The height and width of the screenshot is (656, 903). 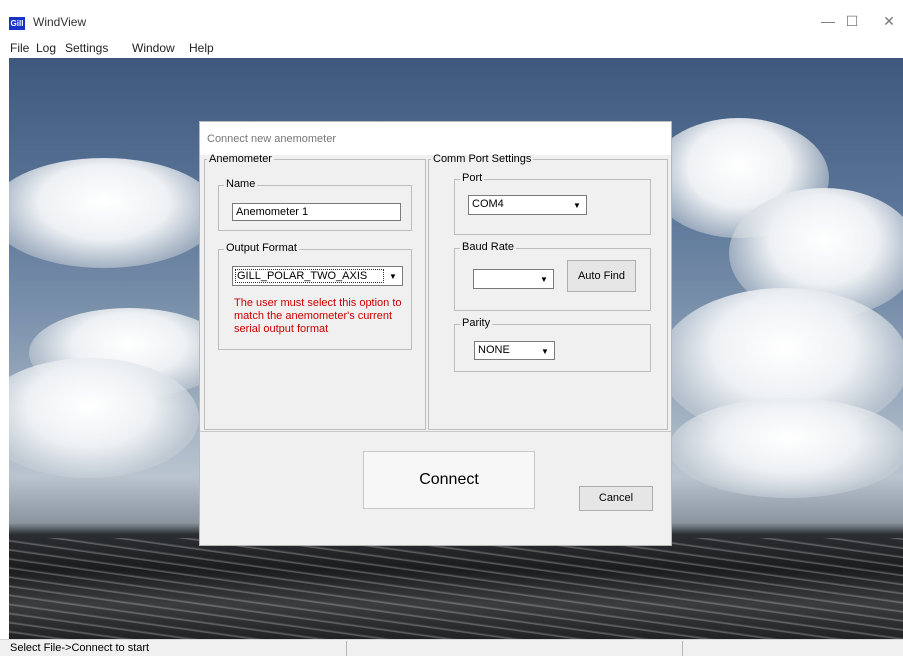 What do you see at coordinates (601, 276) in the screenshot?
I see `auto-find-button: Auto Find` at bounding box center [601, 276].